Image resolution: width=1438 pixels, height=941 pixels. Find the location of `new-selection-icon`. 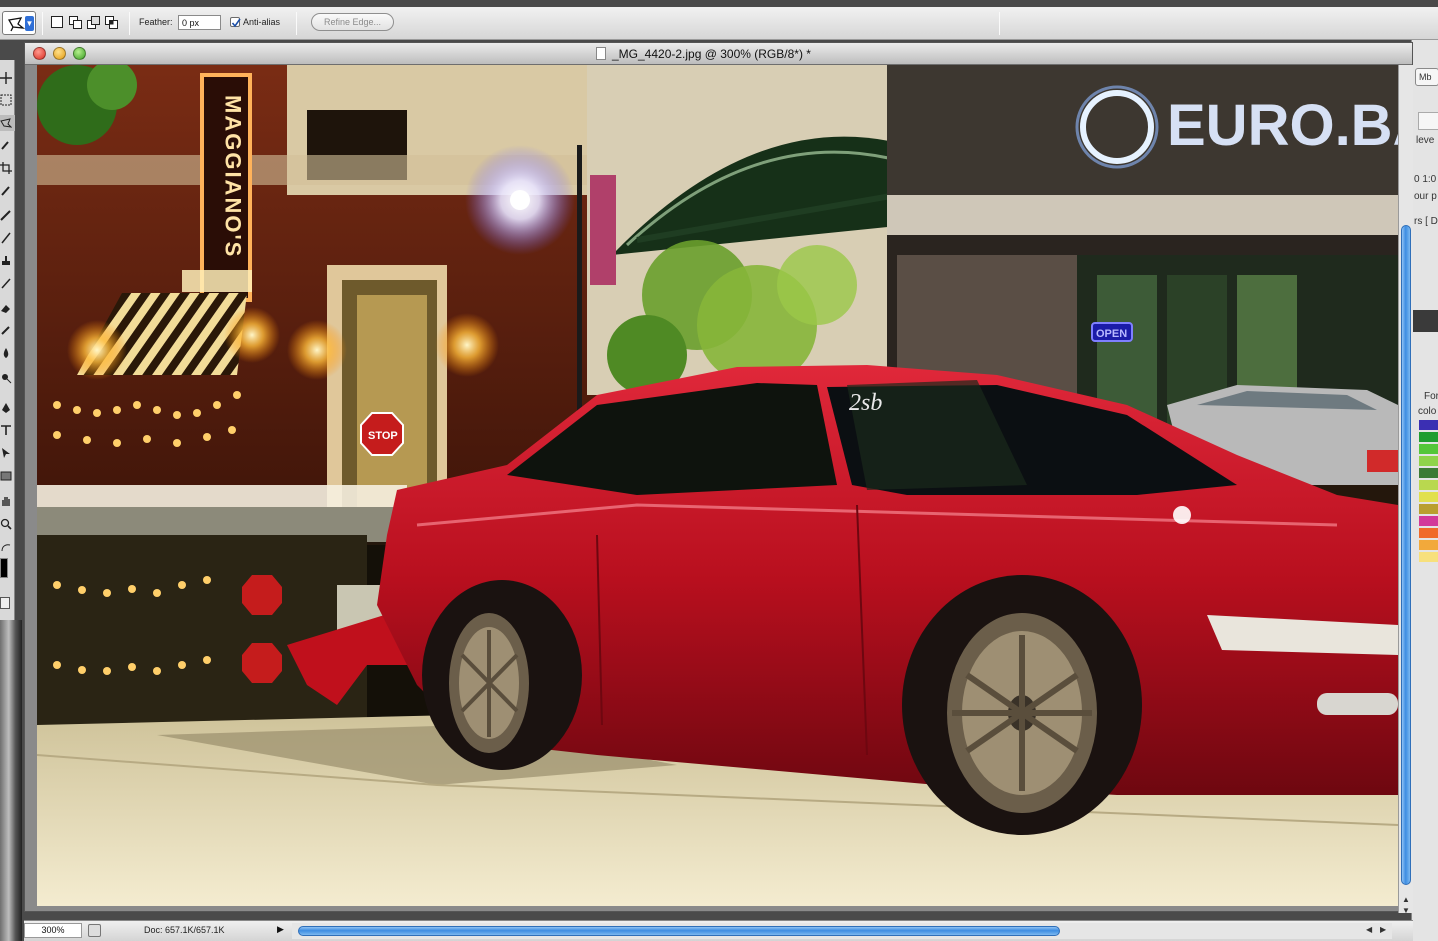

new-selection-icon is located at coordinates (57, 22).